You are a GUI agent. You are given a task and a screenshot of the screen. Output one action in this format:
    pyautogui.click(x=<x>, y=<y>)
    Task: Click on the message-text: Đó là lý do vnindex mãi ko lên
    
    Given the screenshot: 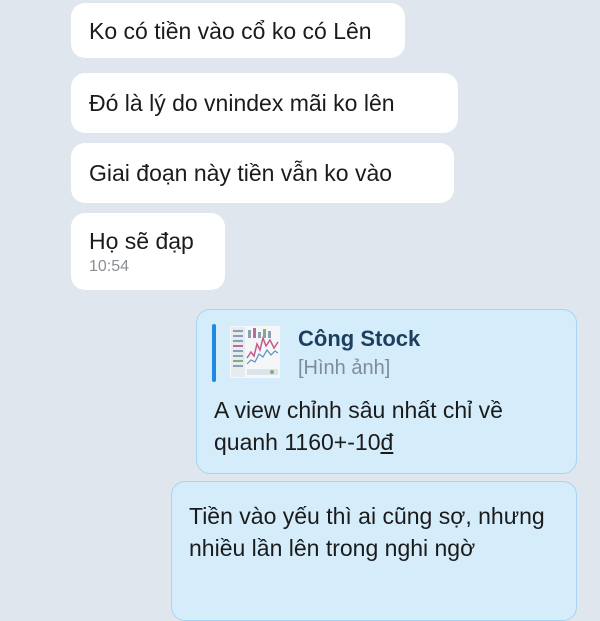 What is the action you would take?
    pyautogui.click(x=242, y=103)
    